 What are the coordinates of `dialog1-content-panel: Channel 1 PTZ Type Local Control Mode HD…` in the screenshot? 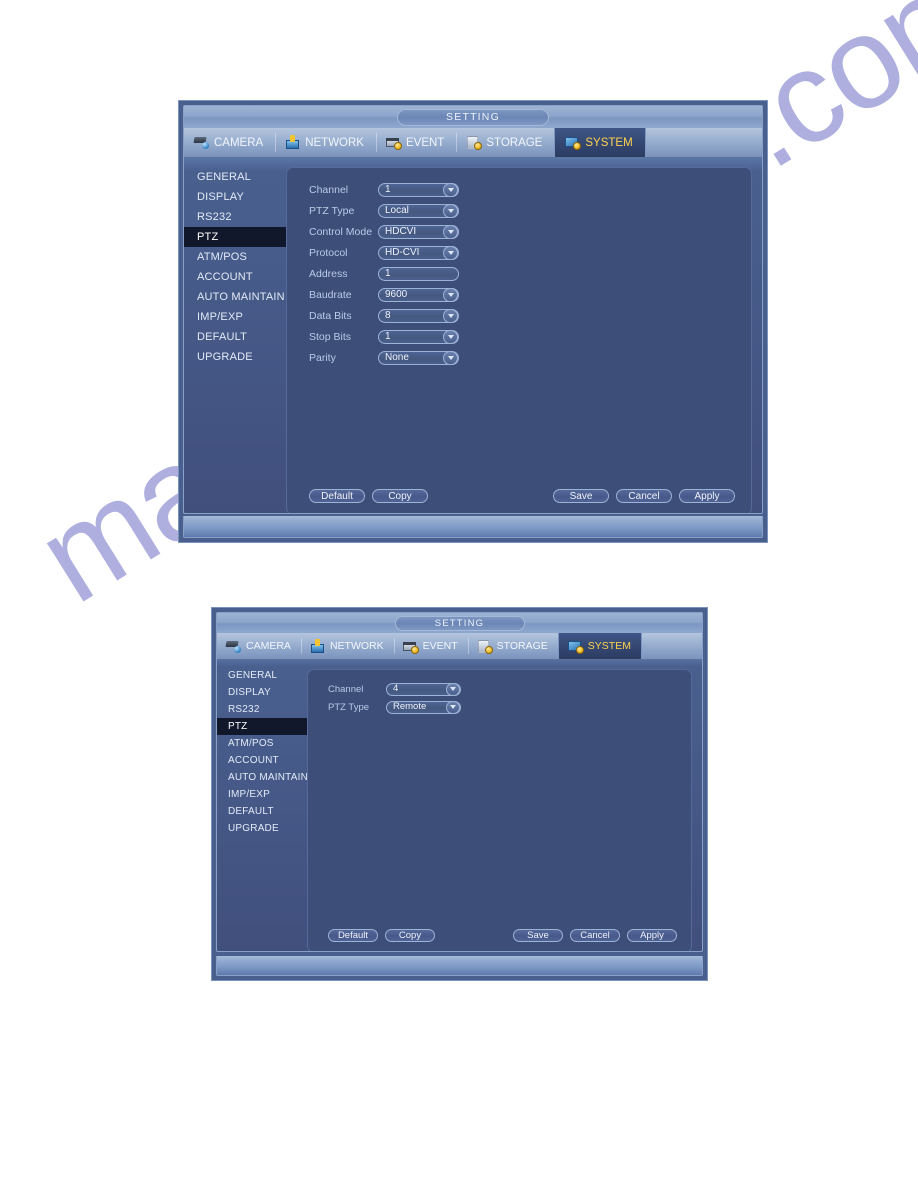 It's located at (519, 340).